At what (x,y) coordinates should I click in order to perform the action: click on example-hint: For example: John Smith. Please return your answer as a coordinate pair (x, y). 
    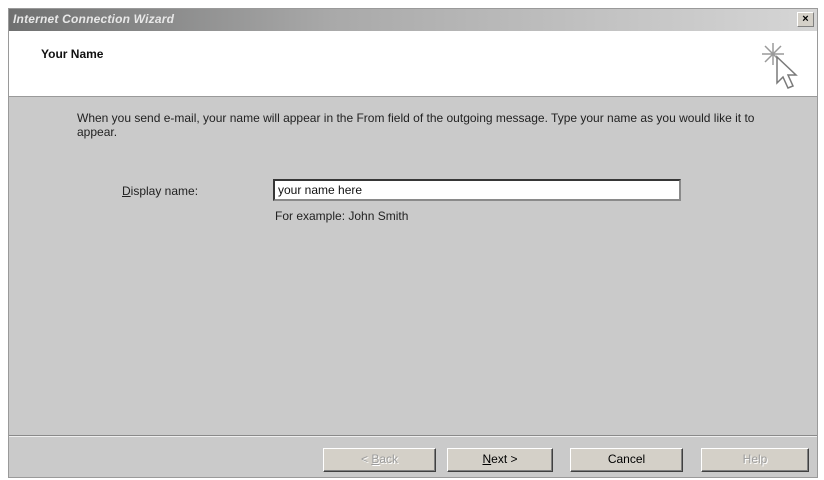
    Looking at the image, I should click on (342, 216).